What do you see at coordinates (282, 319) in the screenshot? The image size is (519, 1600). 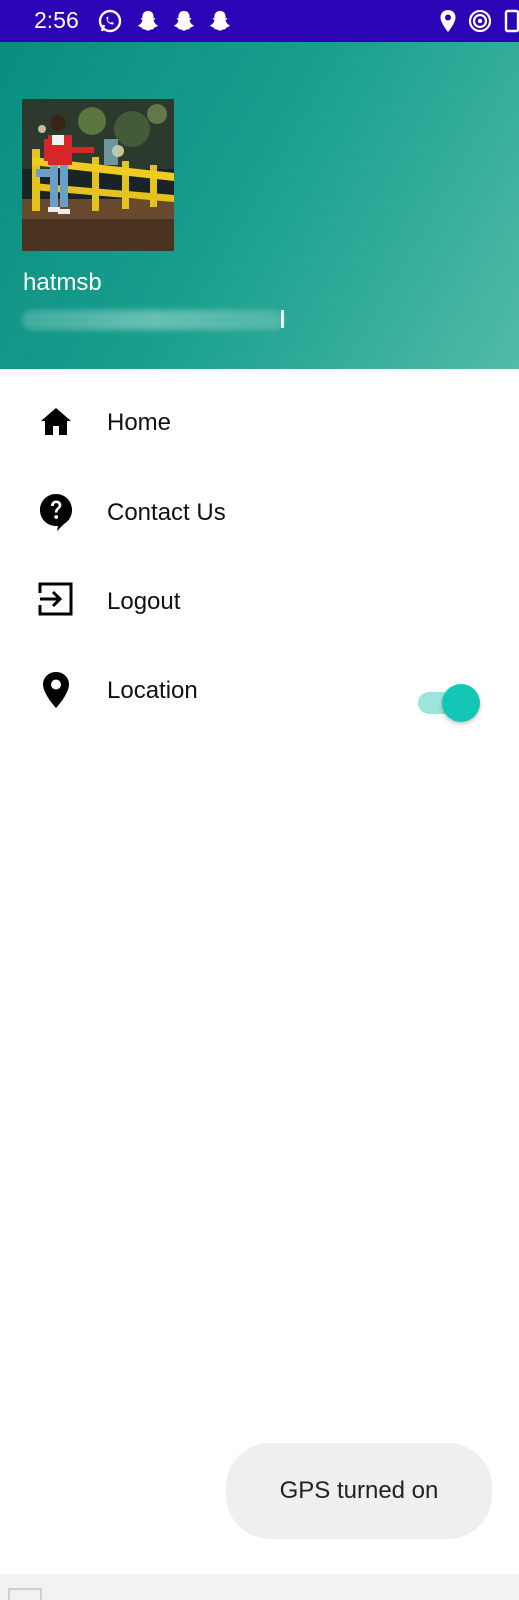 I see `email-redacted-tail` at bounding box center [282, 319].